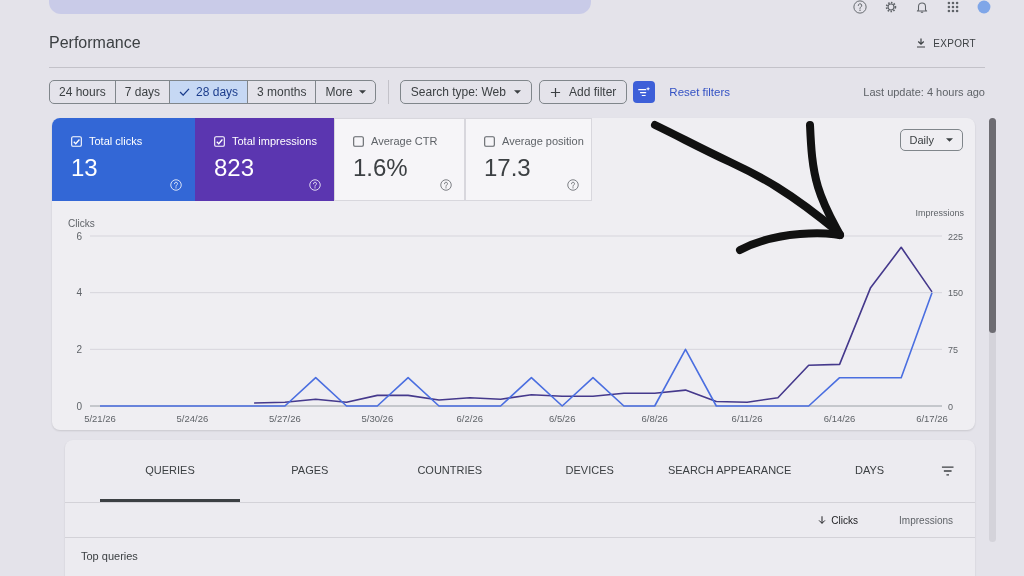  I want to click on top-search-field, so click(320, 7).